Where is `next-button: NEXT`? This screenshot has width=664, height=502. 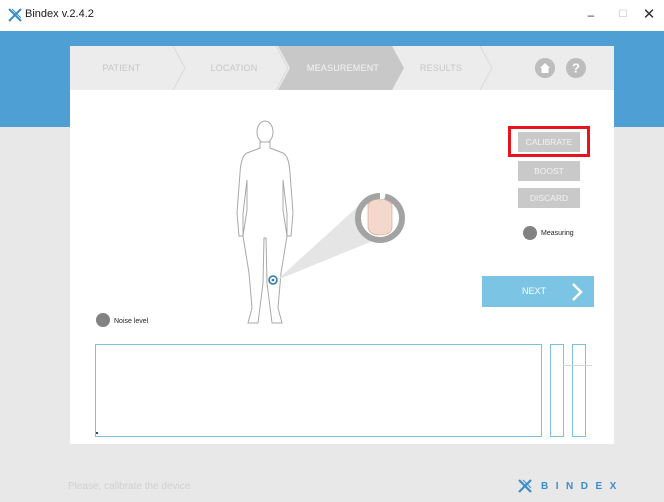 next-button: NEXT is located at coordinates (538, 291).